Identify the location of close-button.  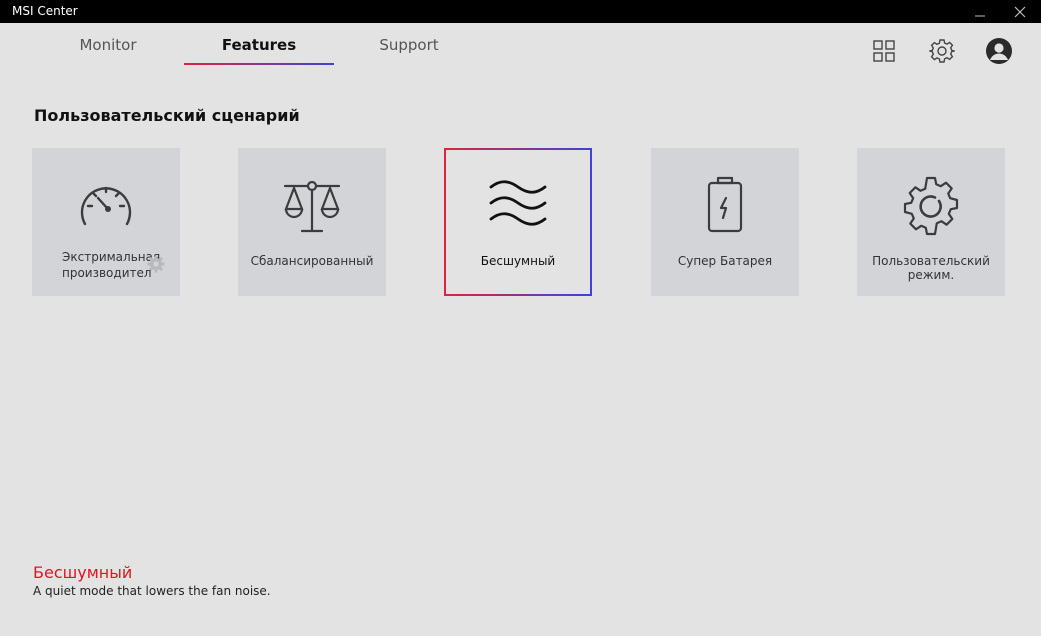
(1020, 11).